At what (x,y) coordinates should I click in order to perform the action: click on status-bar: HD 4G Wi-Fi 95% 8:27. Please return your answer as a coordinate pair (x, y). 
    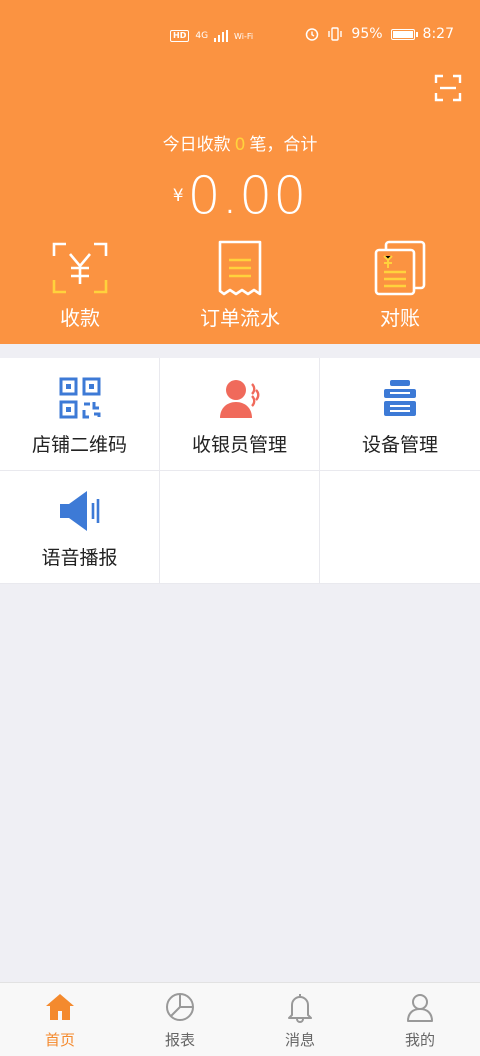
    Looking at the image, I should click on (240, 36).